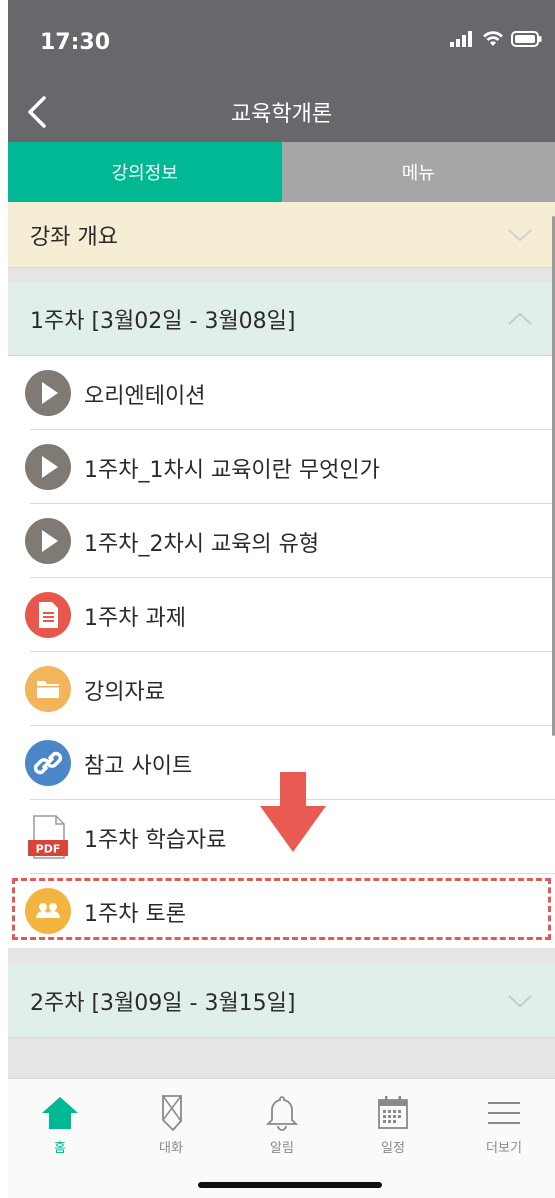 The width and height of the screenshot is (555, 1198). What do you see at coordinates (135, 618) in the screenshot?
I see `item-label: 1주차 과제` at bounding box center [135, 618].